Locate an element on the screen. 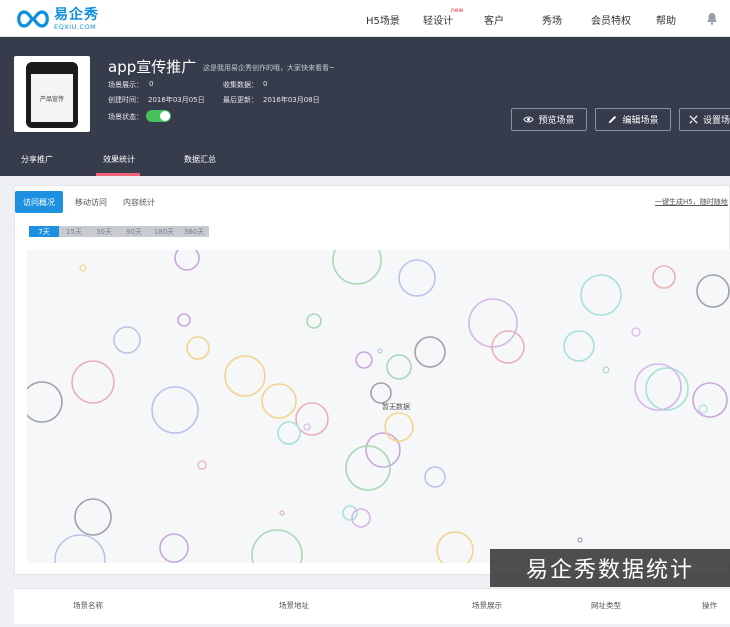  generate-h5-link: 一键生成H5，随时随地 is located at coordinates (691, 202).